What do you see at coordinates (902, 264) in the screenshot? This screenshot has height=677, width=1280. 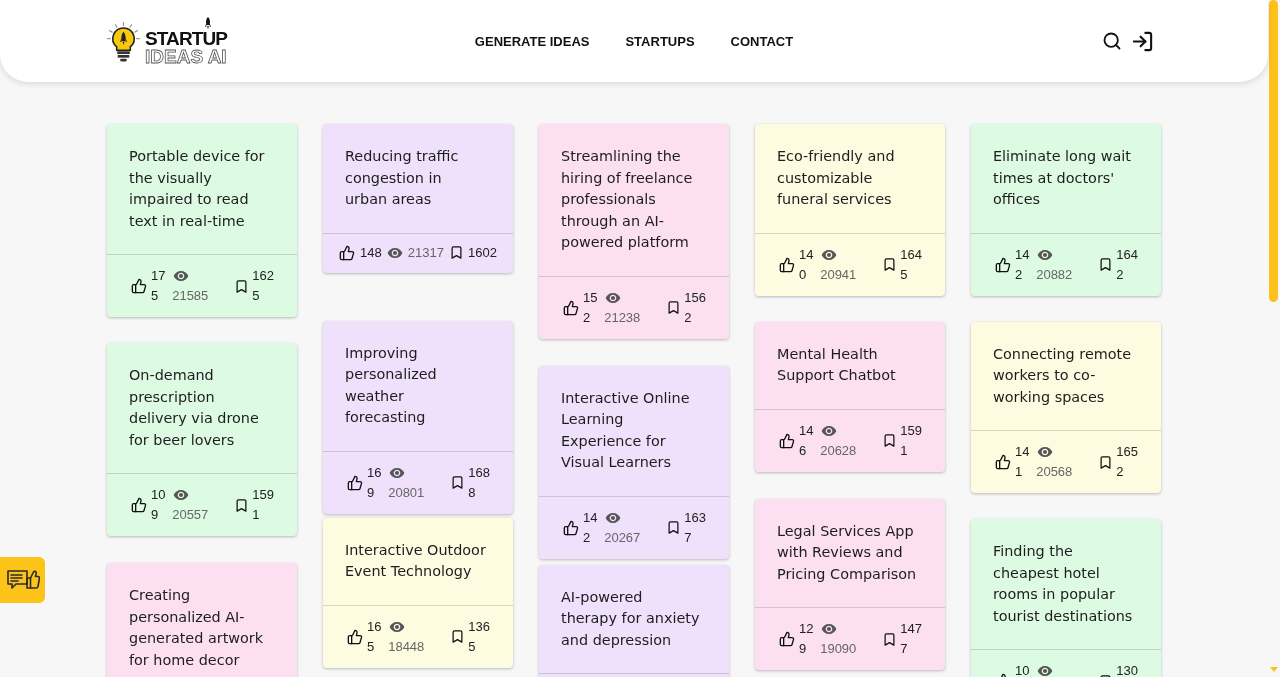 I see `bookmark-button: 1645` at bounding box center [902, 264].